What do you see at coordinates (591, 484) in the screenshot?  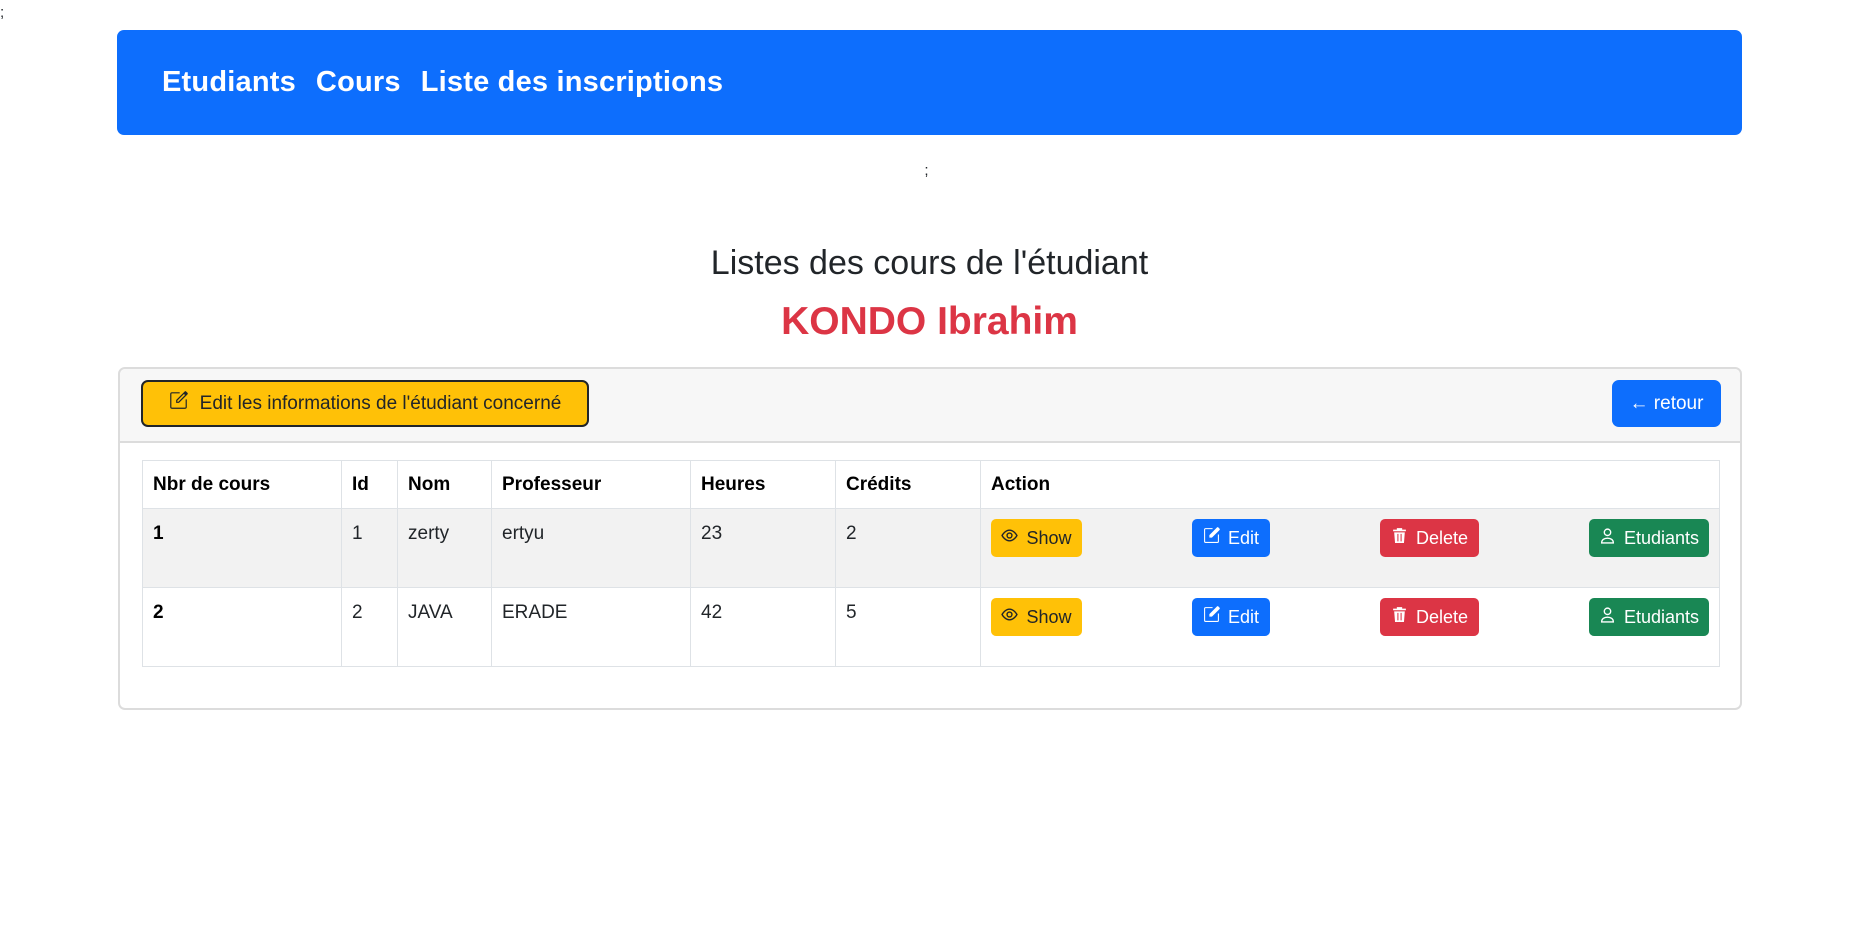 I see `col-header-professeur: Professeur` at bounding box center [591, 484].